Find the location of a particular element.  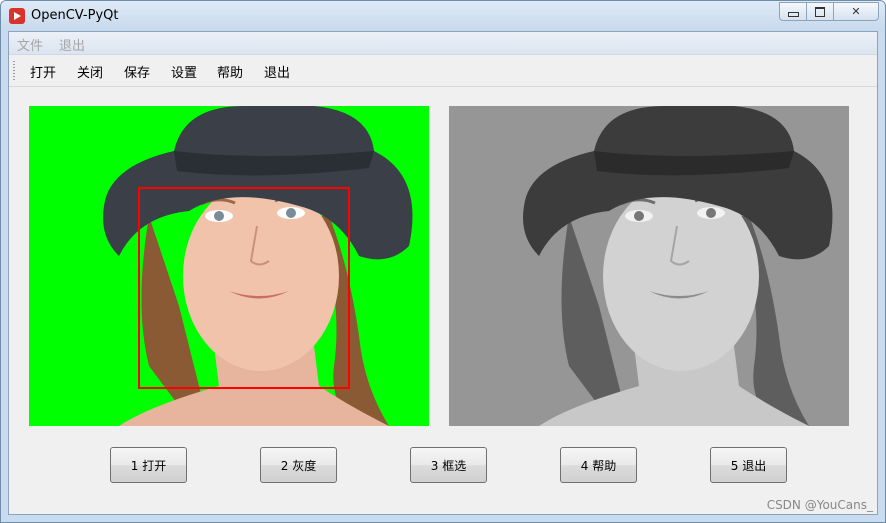

window-title: OpenCV-PyQt is located at coordinates (75, 15).